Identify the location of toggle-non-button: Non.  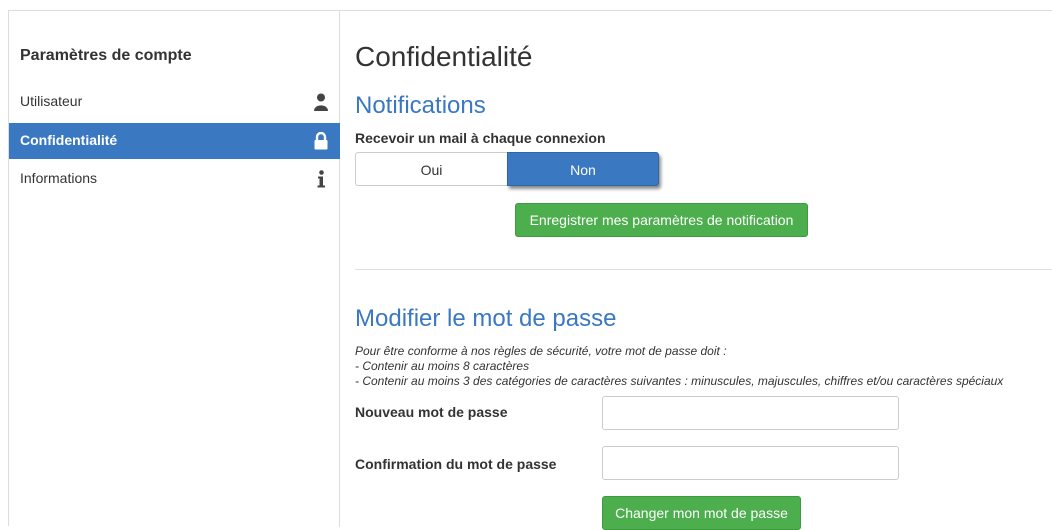
(583, 169).